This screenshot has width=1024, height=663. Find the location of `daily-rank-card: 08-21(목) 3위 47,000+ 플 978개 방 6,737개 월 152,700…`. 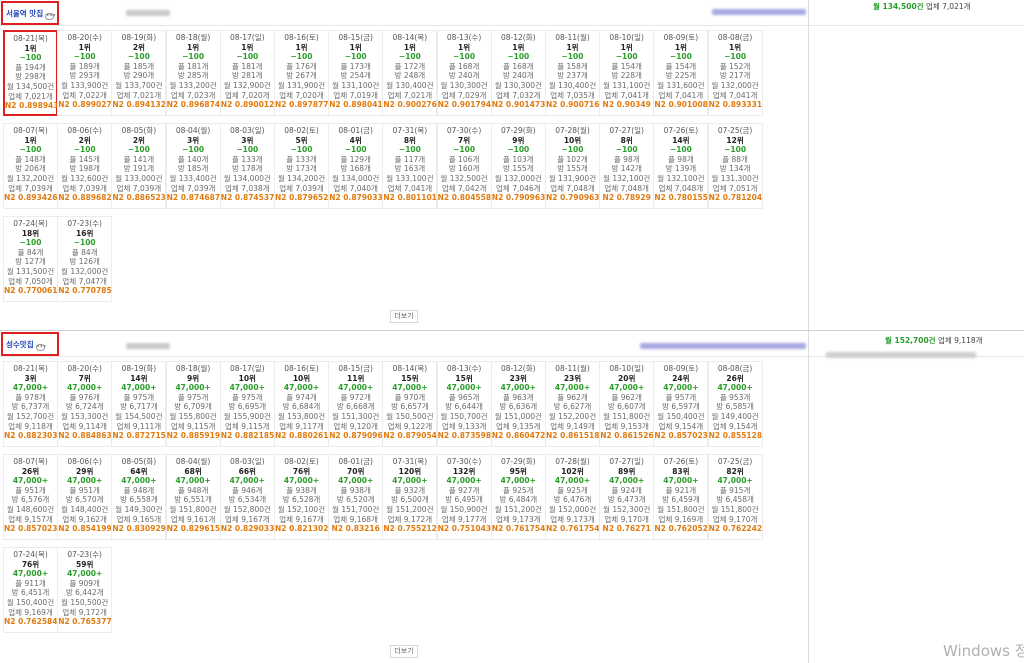

daily-rank-card: 08-21(목) 3위 47,000+ 플 978개 방 6,737개 월 152,700… is located at coordinates (30, 404).